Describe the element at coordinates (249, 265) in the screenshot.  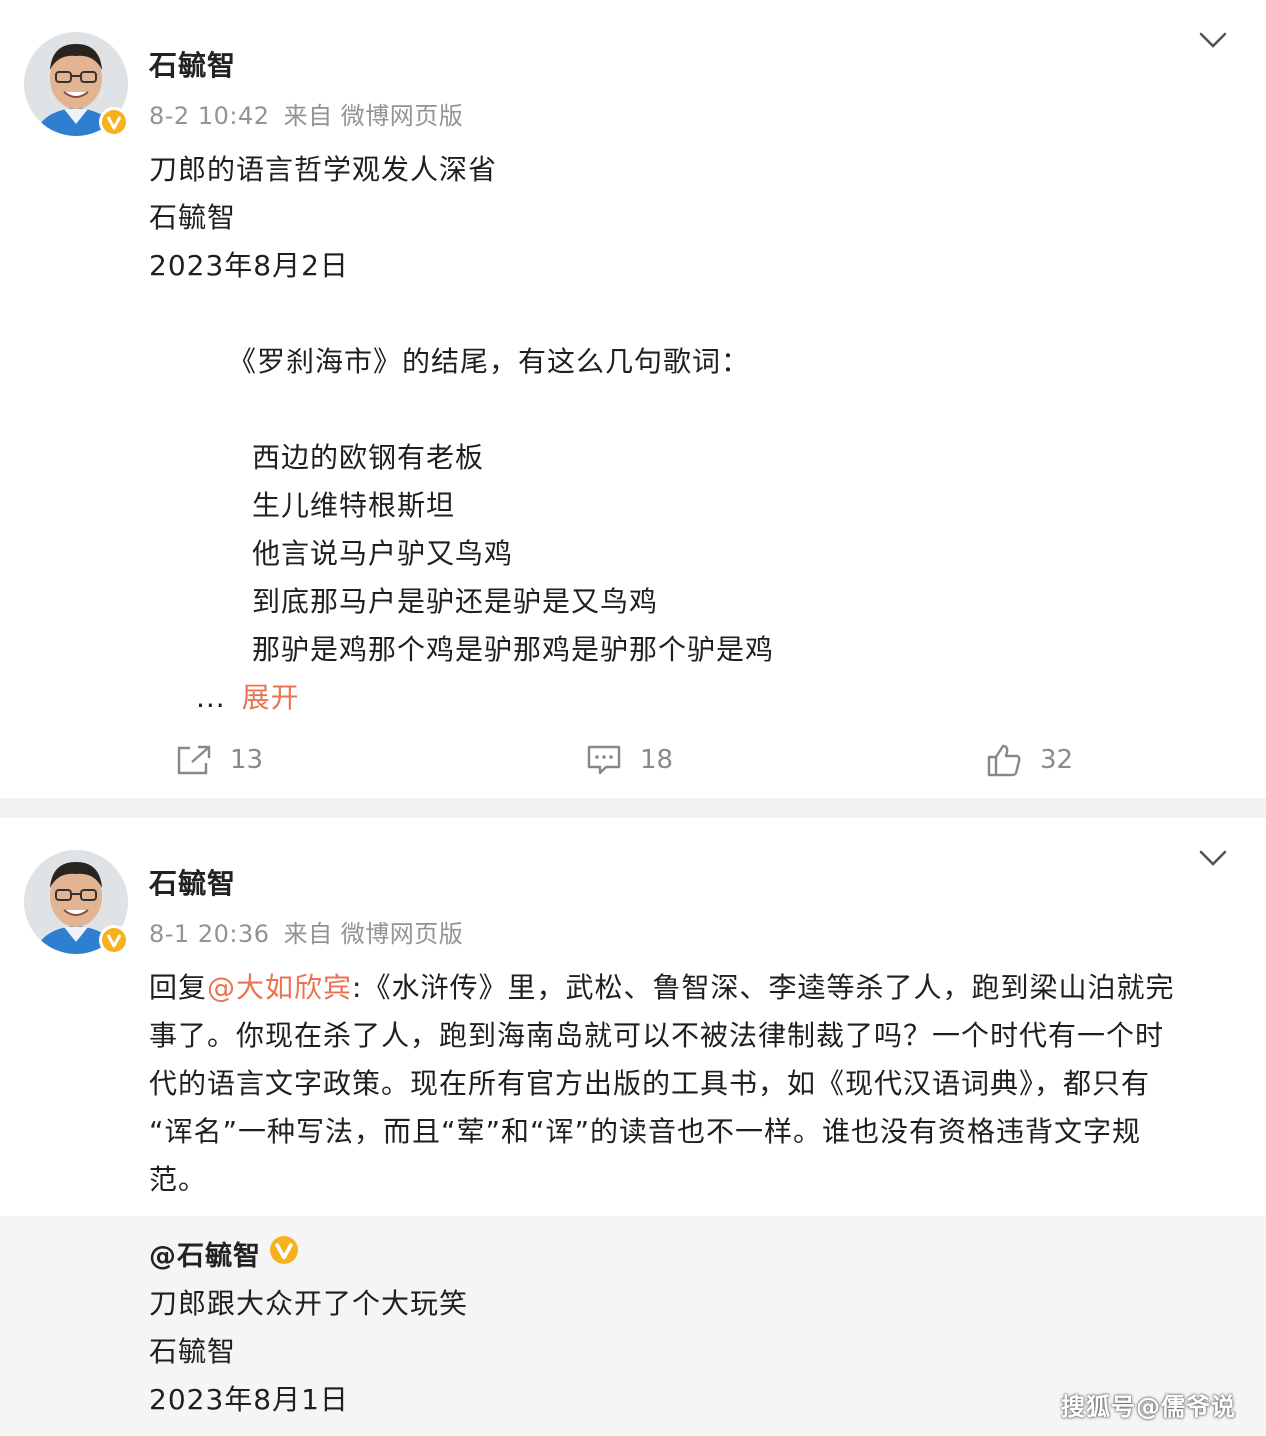
I see `post-text-line: 2023年8月2日` at that location.